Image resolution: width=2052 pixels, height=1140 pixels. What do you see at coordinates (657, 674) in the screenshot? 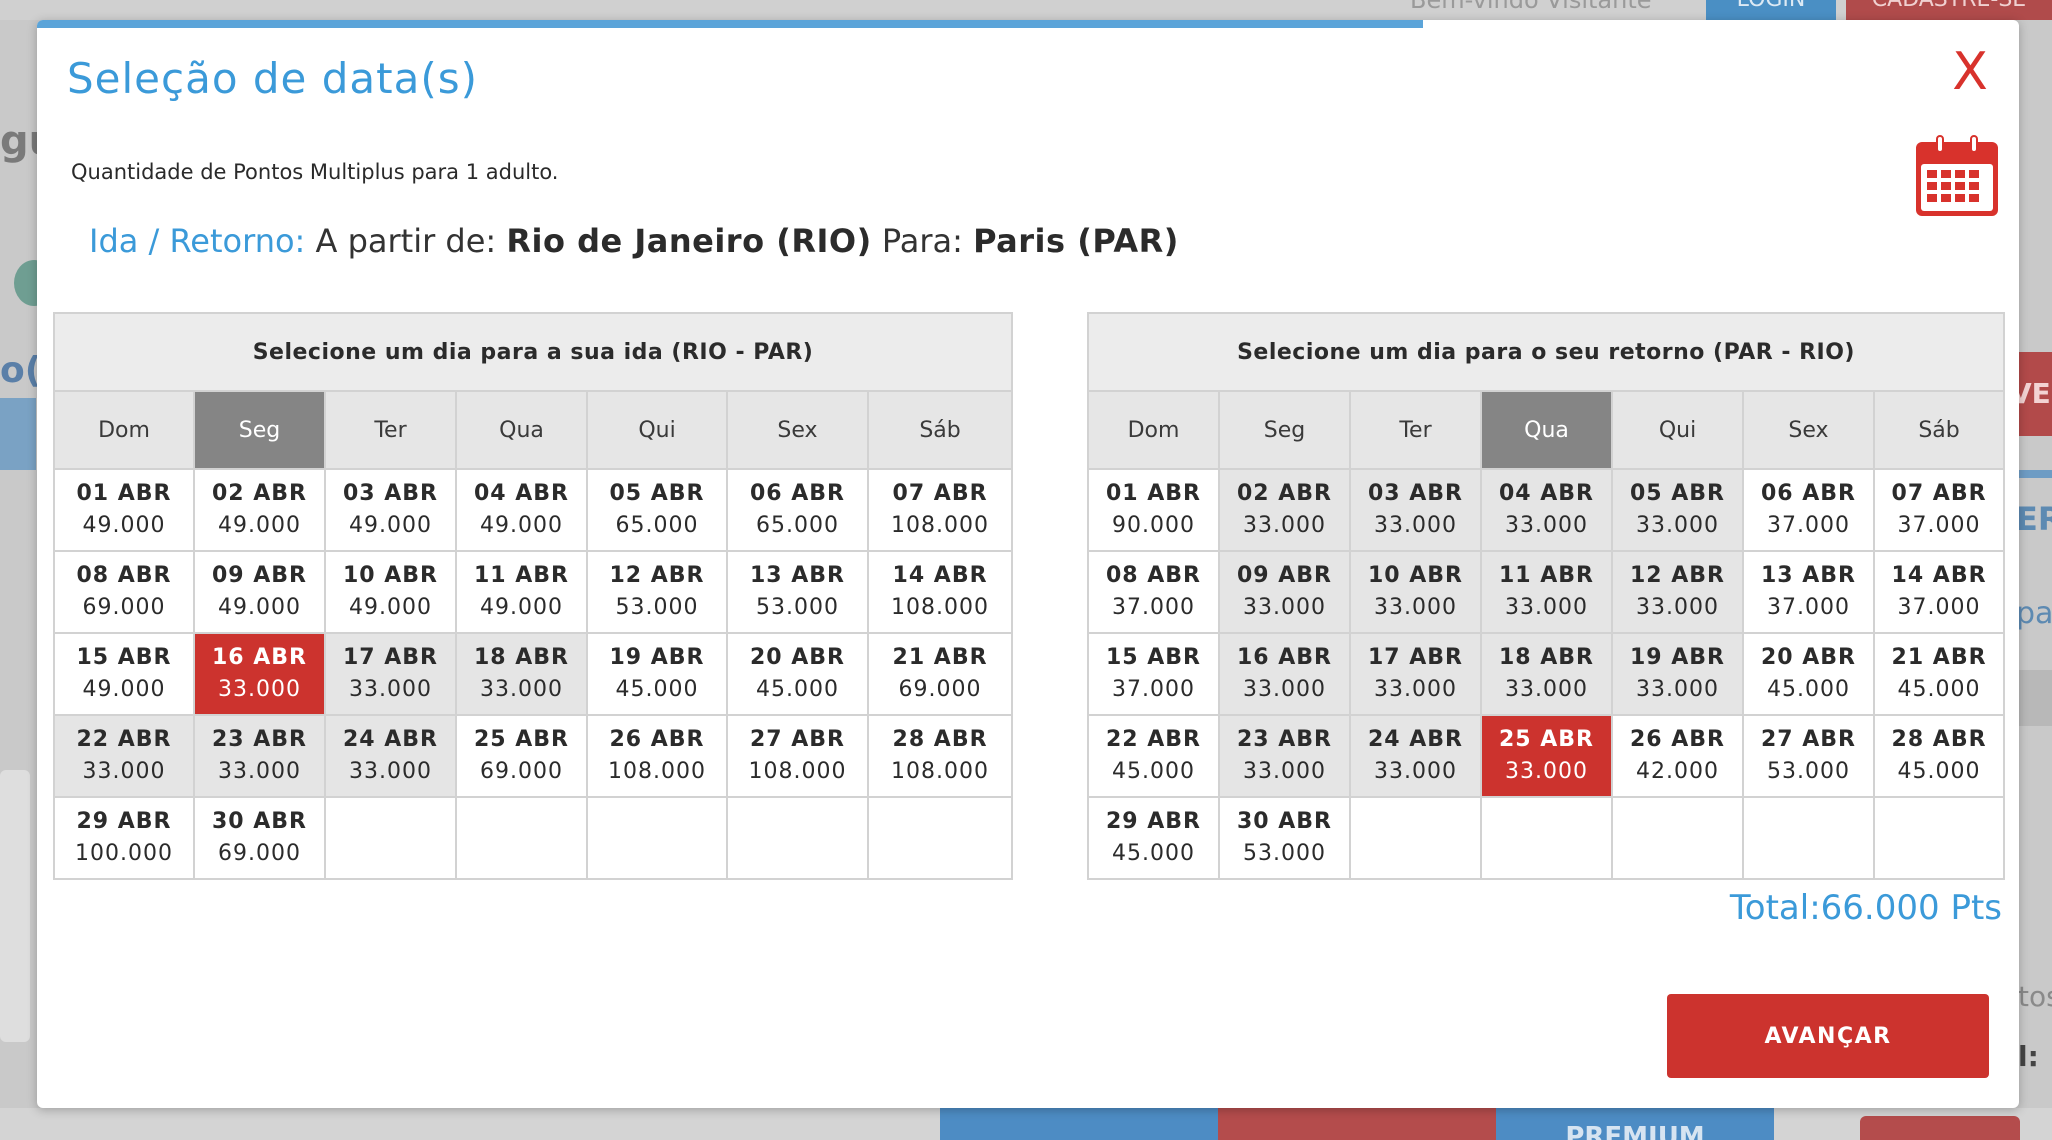
I see `day-cell: 19 ABR 45.000` at bounding box center [657, 674].